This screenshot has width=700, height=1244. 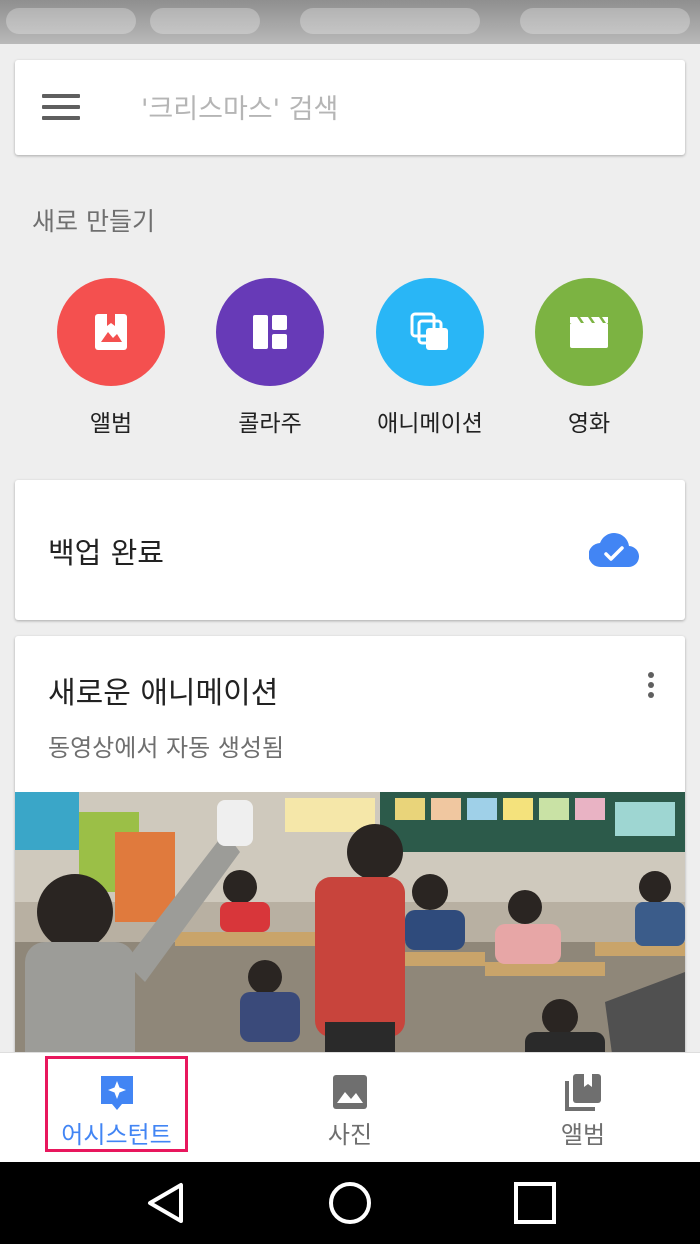 What do you see at coordinates (583, 1092) in the screenshot?
I see `photo-library-icon` at bounding box center [583, 1092].